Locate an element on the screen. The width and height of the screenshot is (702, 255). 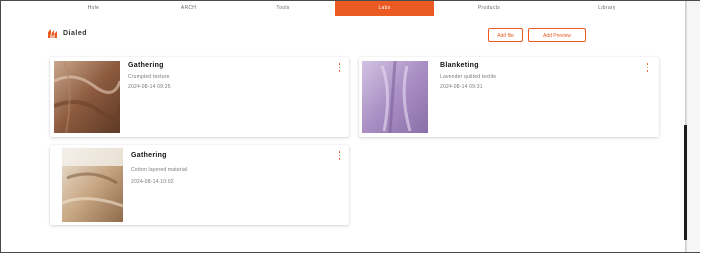
tab-arch: ARCH is located at coordinates (188, 8).